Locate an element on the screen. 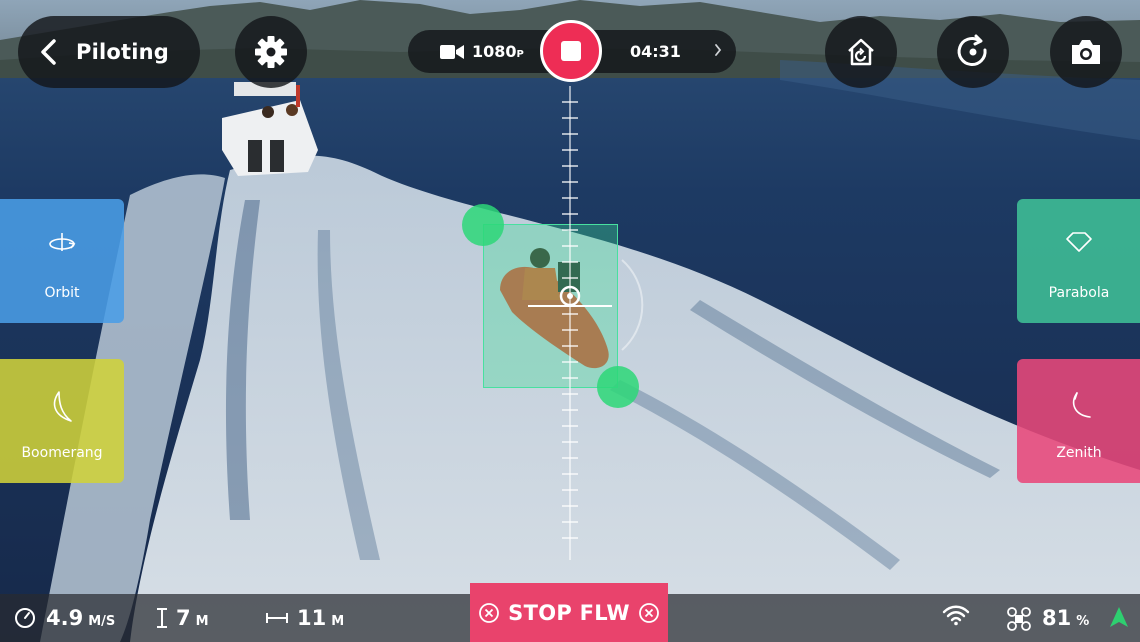 The width and height of the screenshot is (1140, 642). altitude-unit: M is located at coordinates (202, 621).